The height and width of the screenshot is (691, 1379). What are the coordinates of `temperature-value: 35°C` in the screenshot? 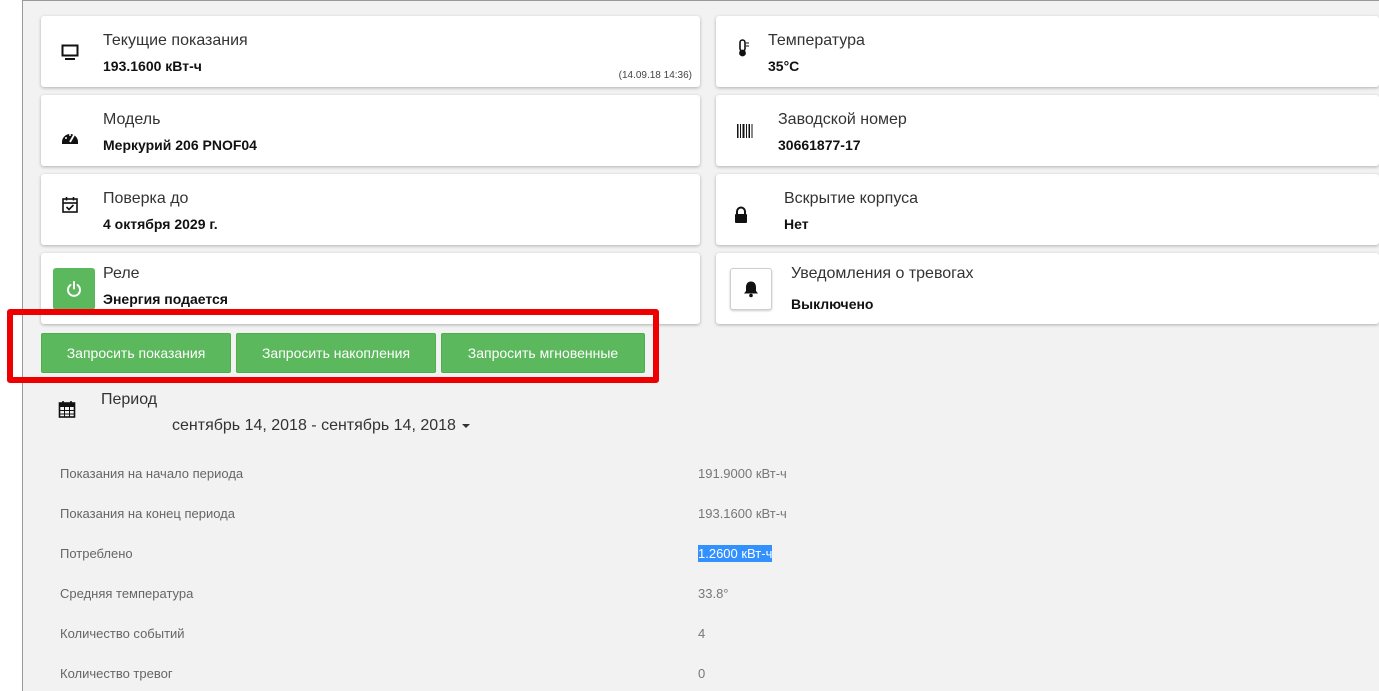 It's located at (784, 66).